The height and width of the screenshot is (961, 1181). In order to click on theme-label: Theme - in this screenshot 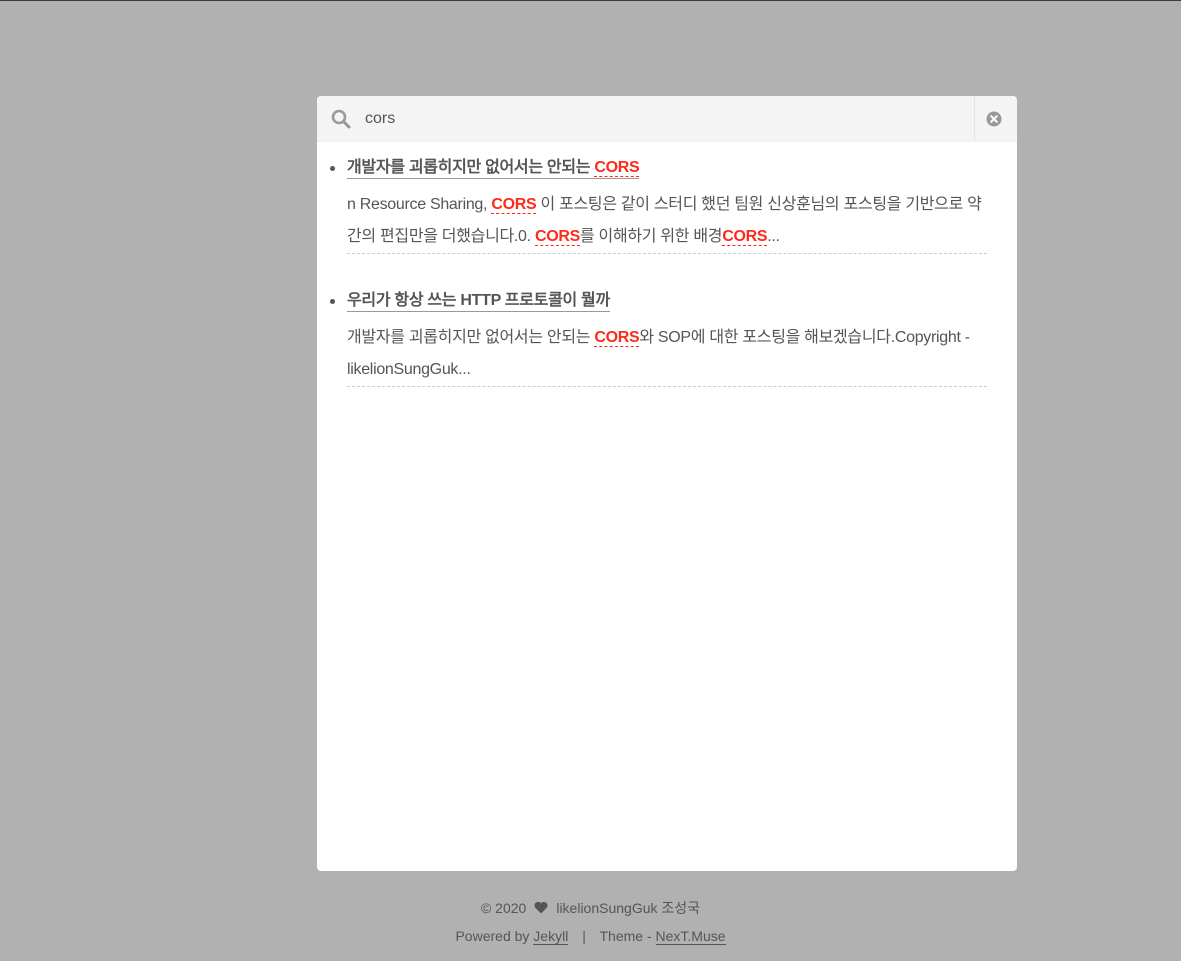, I will do `click(625, 936)`.